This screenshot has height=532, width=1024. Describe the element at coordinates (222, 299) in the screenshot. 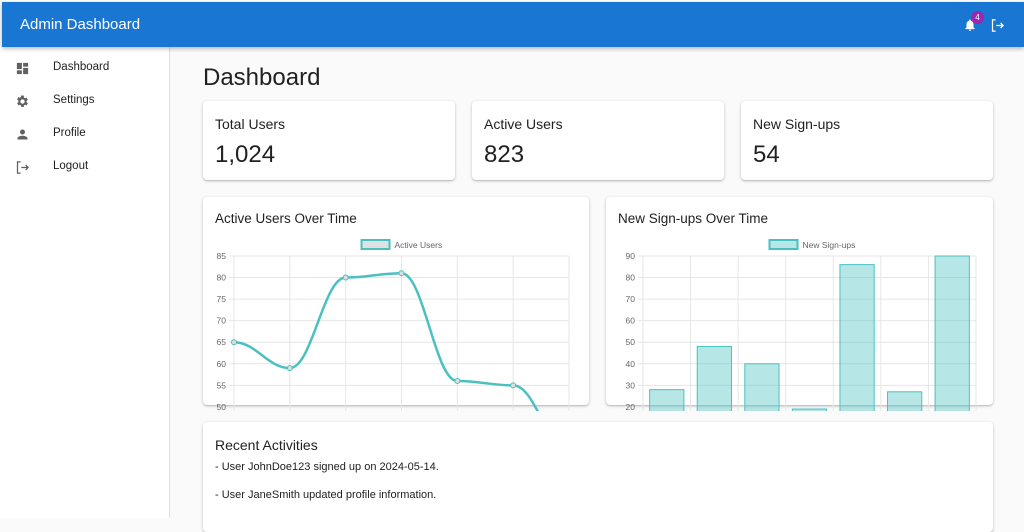

I see `y-tick-label: 75` at that location.